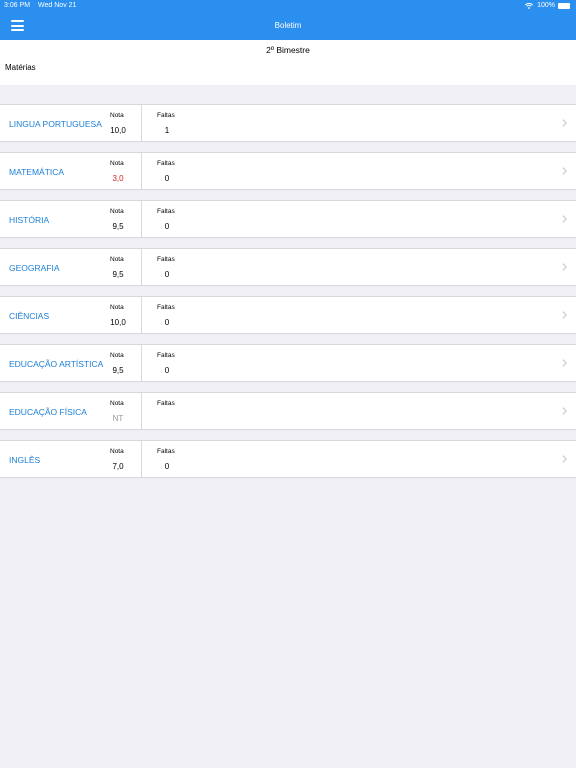 The image size is (576, 768). Describe the element at coordinates (56, 364) in the screenshot. I see `subject-name: EDUCAÇÃO ARTÍSTICA` at that location.